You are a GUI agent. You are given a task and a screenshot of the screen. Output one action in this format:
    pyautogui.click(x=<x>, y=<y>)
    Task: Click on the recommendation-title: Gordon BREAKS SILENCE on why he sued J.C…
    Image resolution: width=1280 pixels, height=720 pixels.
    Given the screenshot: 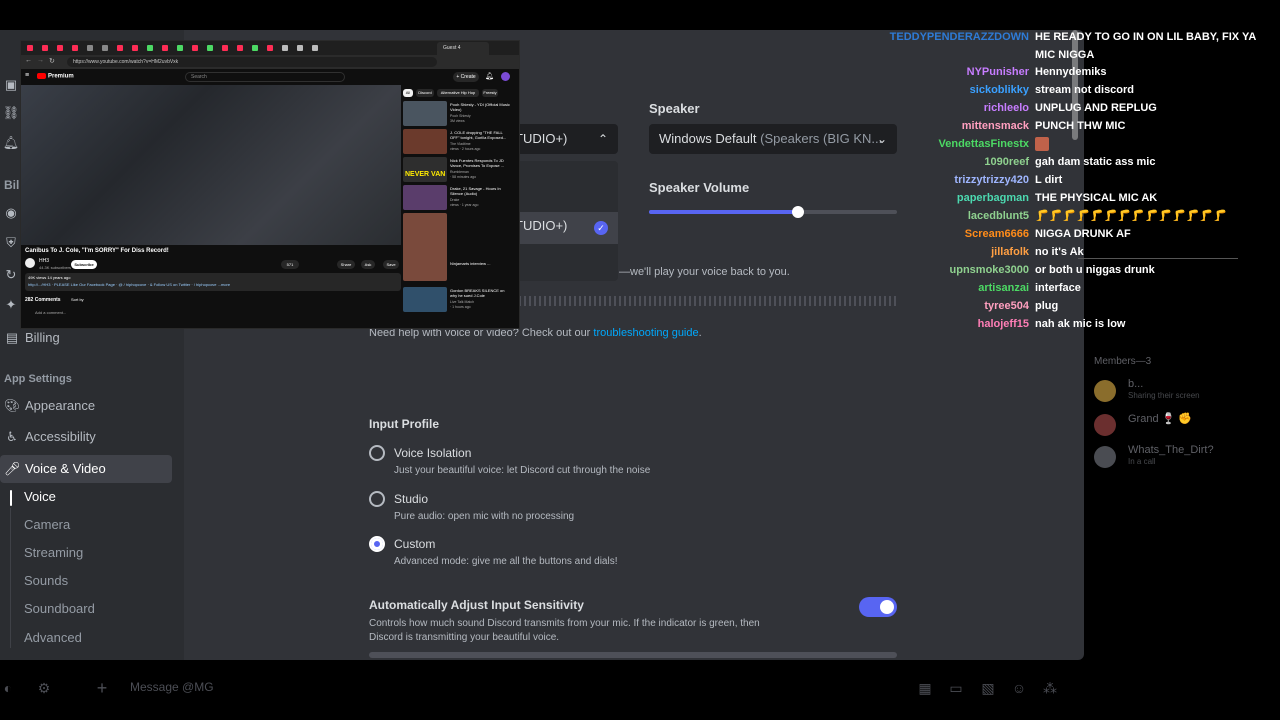 What is the action you would take?
    pyautogui.click(x=480, y=293)
    